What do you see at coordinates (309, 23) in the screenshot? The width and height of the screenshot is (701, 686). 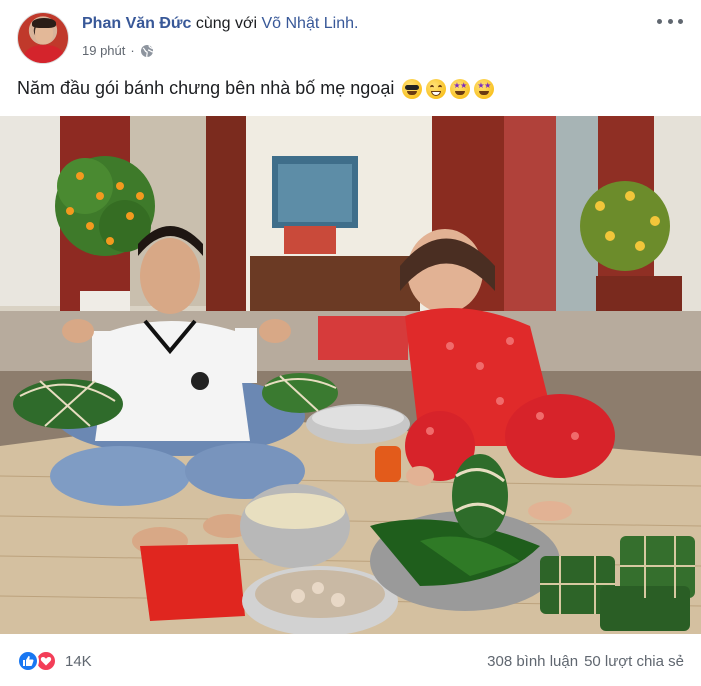 I see `tagged-user-link: Võ Nhật Linh.` at bounding box center [309, 23].